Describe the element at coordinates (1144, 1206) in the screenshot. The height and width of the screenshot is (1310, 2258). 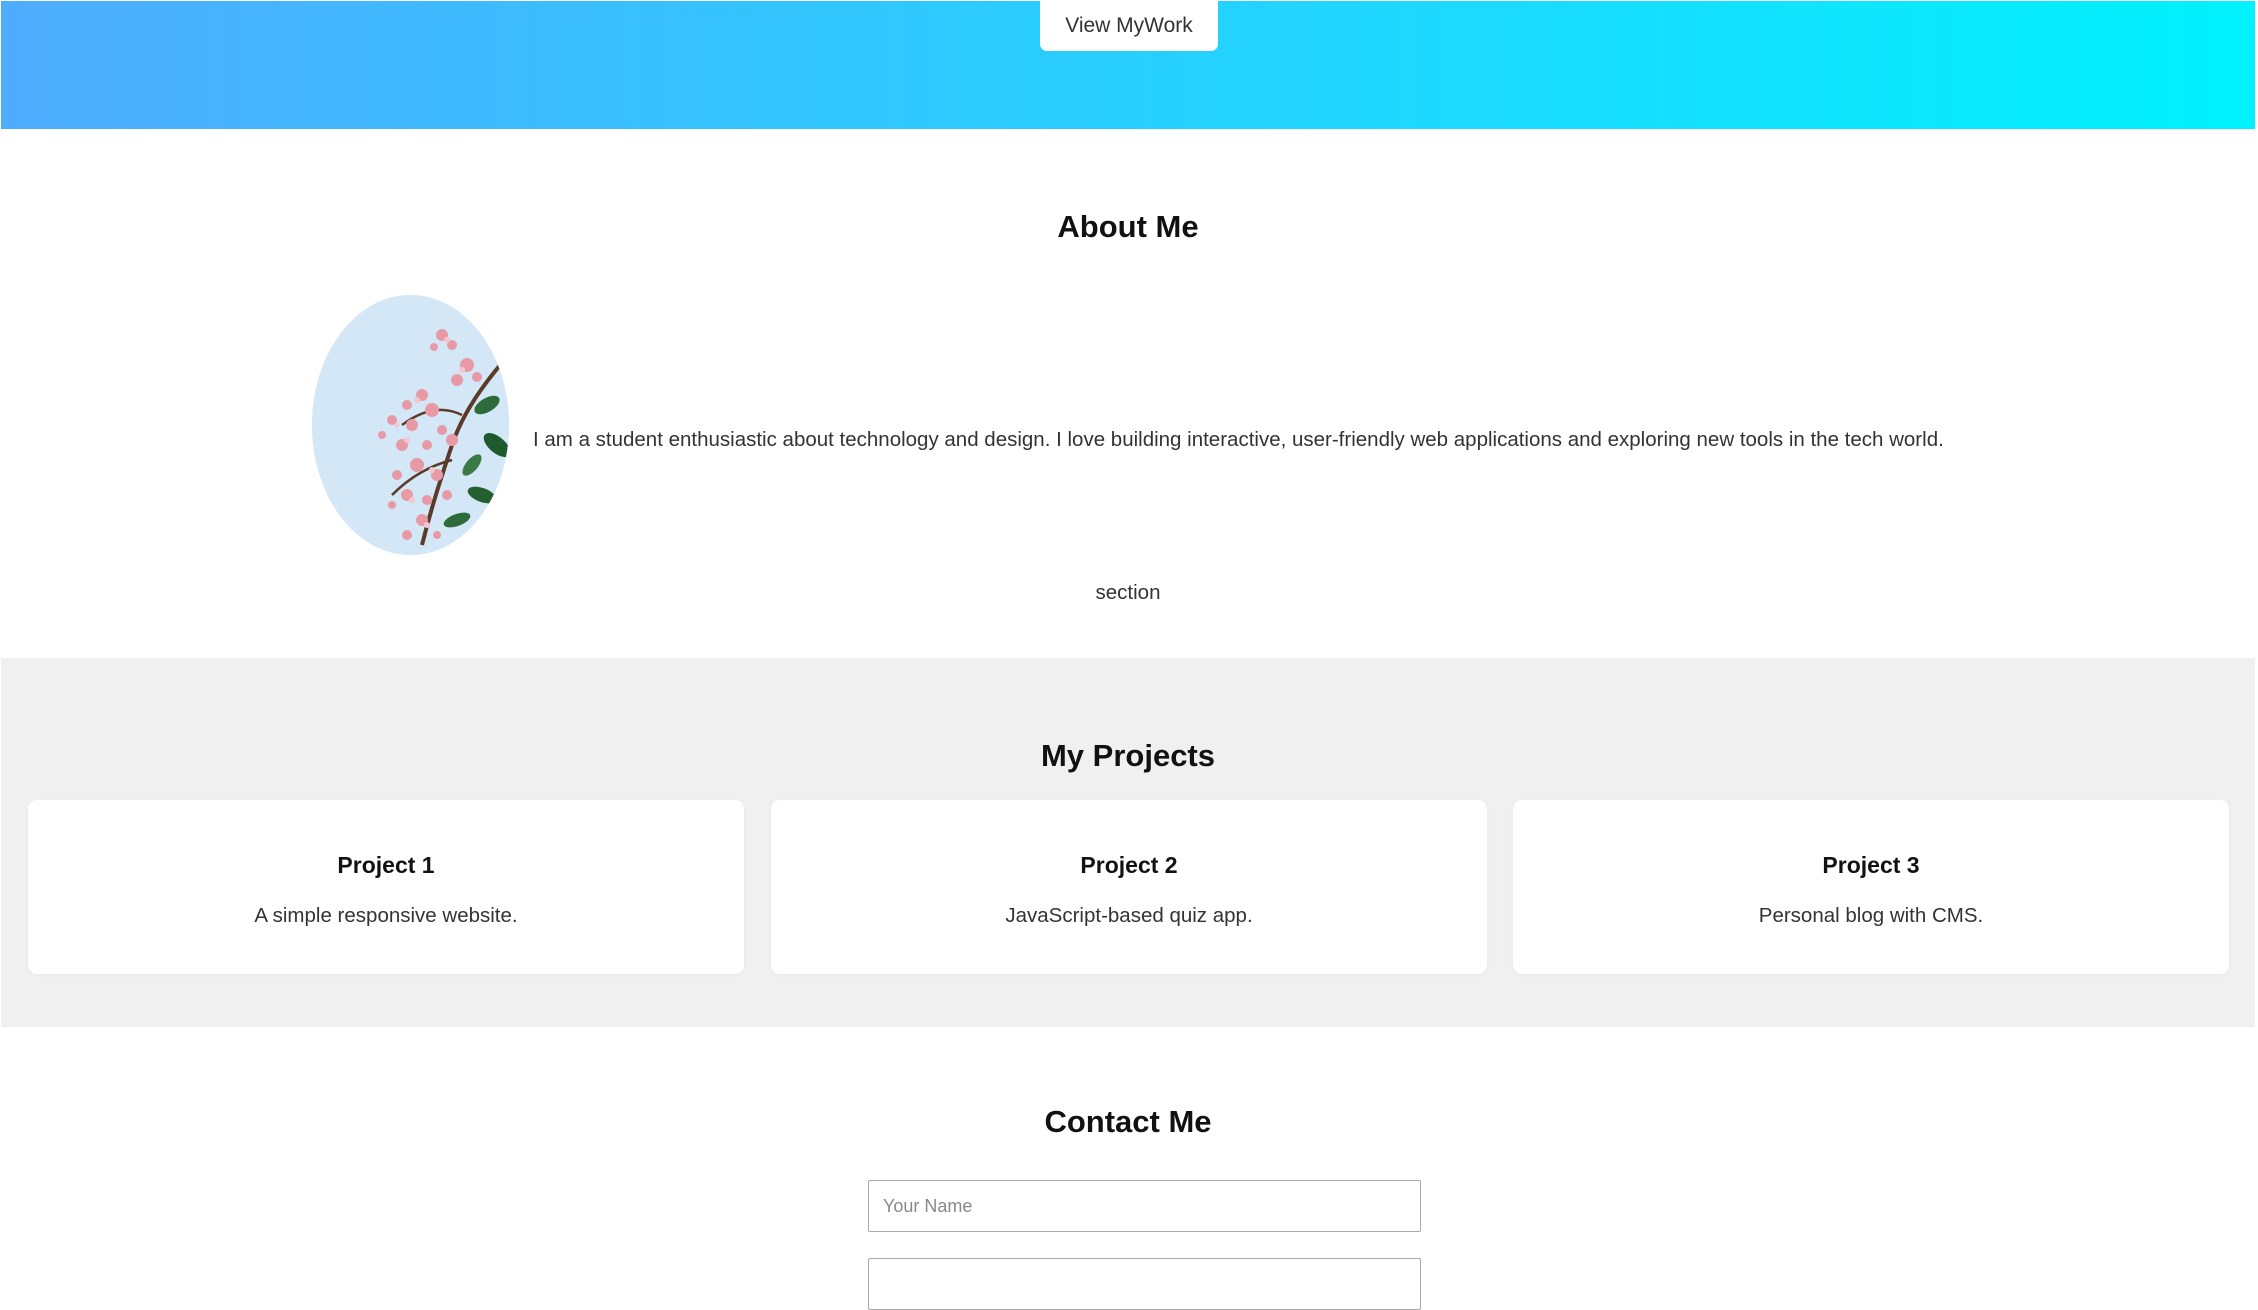
I see `name-input` at that location.